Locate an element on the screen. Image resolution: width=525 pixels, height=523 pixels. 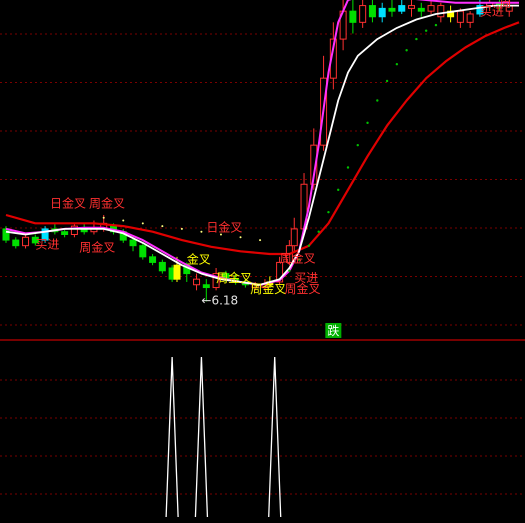
sub-panel is located at coordinates (223, 437).